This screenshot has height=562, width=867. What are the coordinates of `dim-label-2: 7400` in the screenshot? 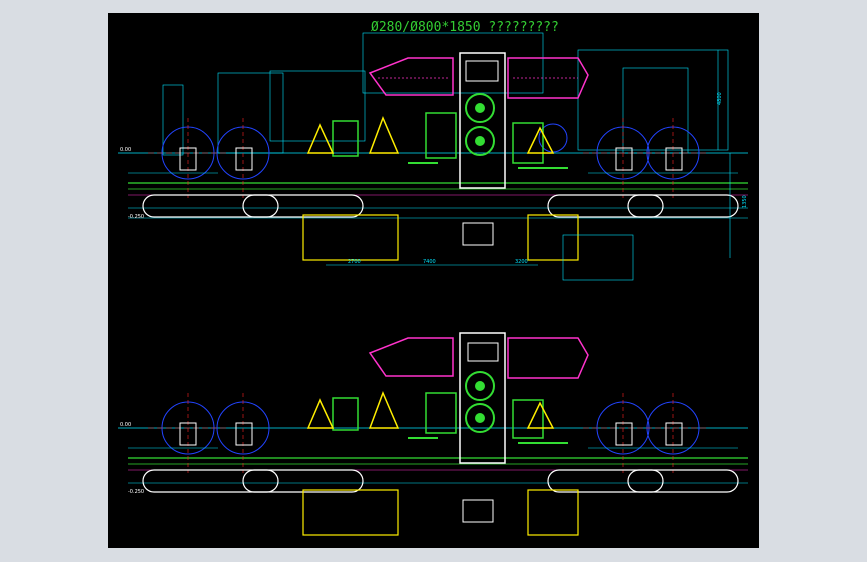 It's located at (429, 262).